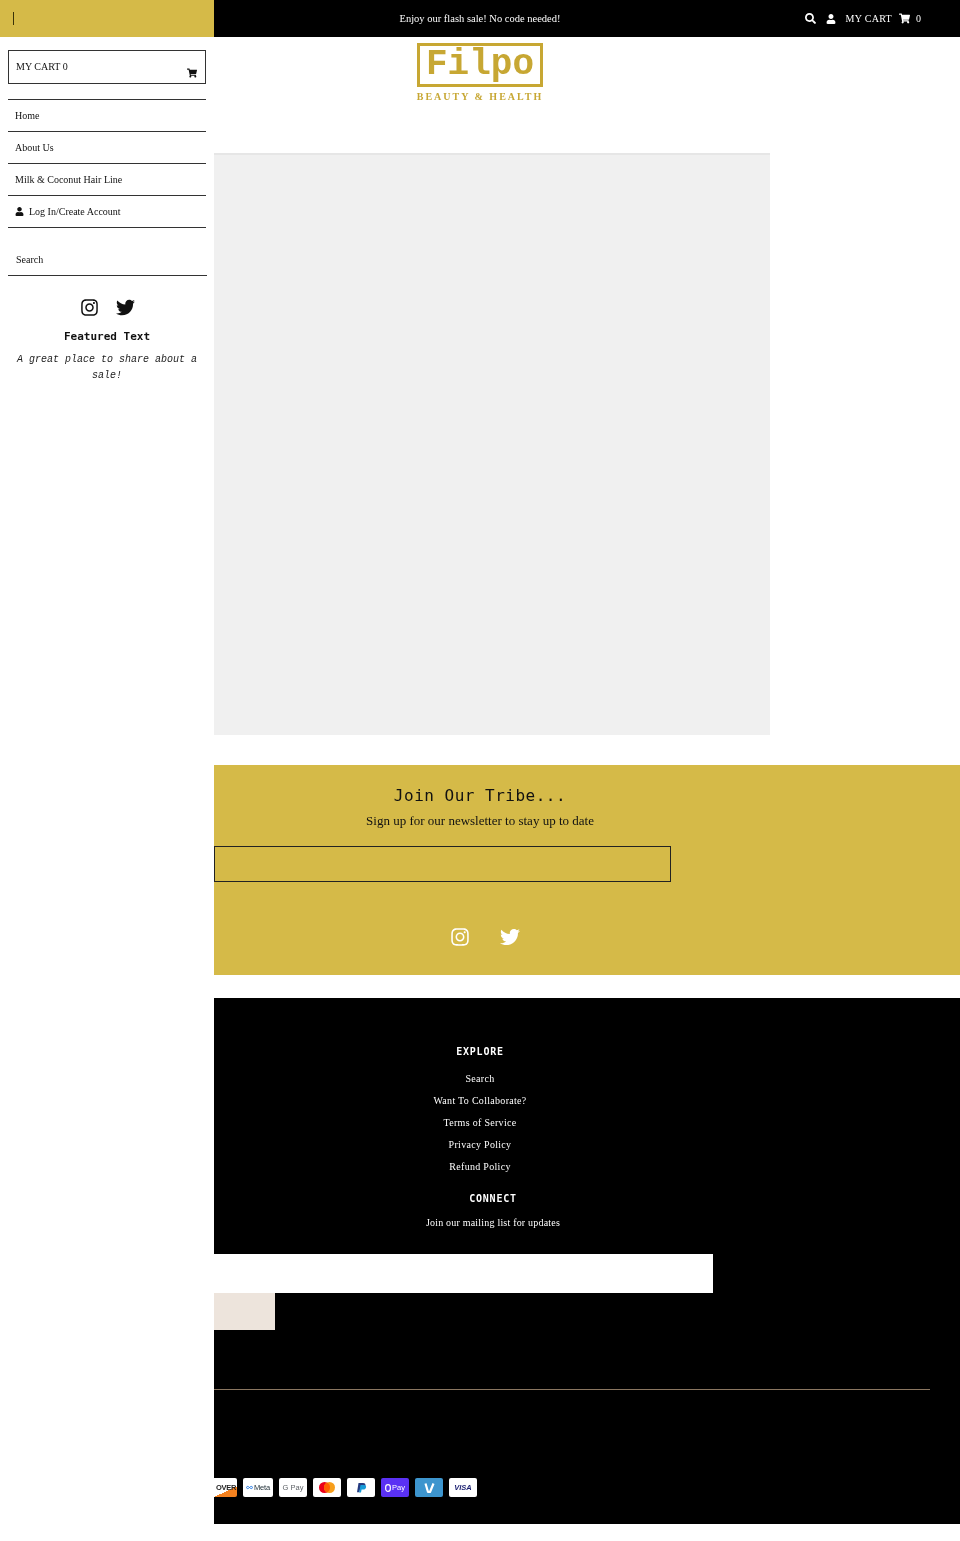  I want to click on paypal-icon, so click(361, 1487).